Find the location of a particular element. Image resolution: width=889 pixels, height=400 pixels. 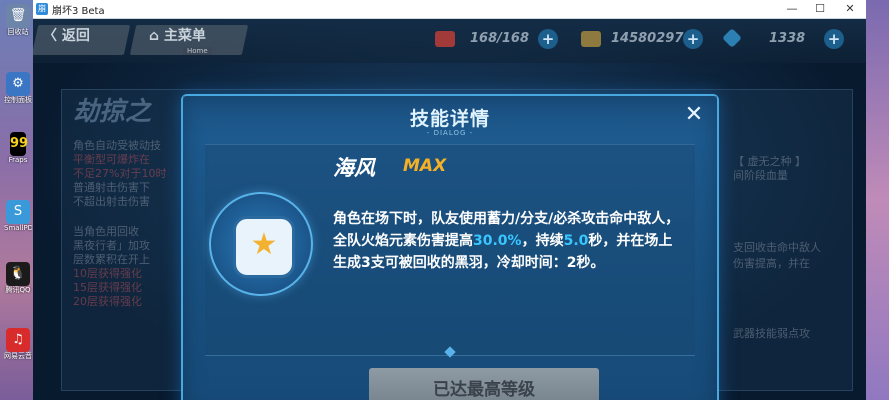

skill-level-badge: MAX is located at coordinates (425, 166).